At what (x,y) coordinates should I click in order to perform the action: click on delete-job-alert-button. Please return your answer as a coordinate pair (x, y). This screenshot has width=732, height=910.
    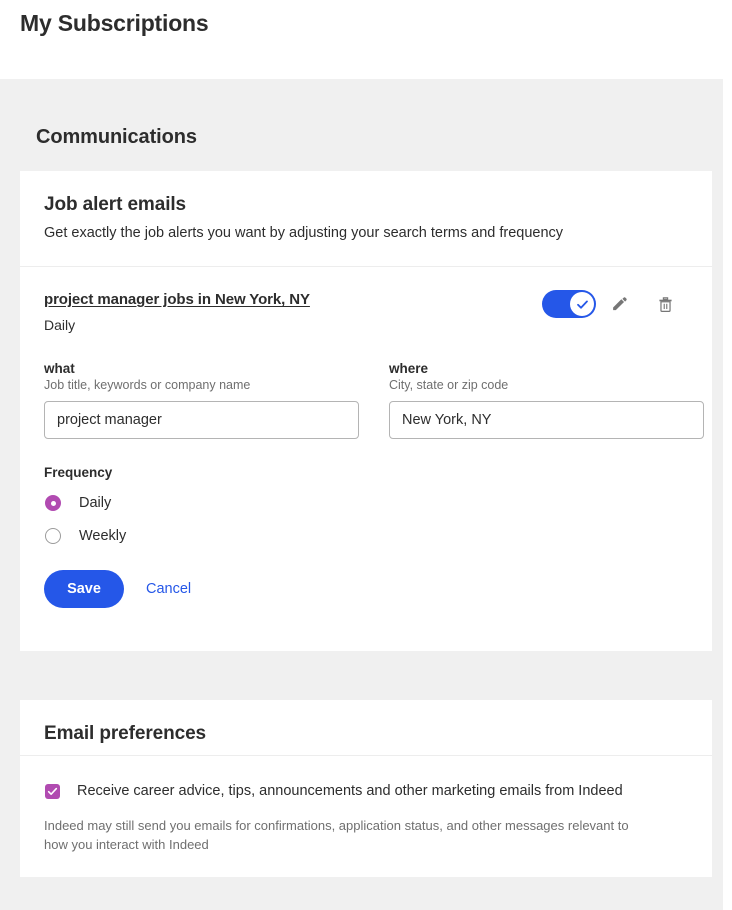
    Looking at the image, I should click on (665, 304).